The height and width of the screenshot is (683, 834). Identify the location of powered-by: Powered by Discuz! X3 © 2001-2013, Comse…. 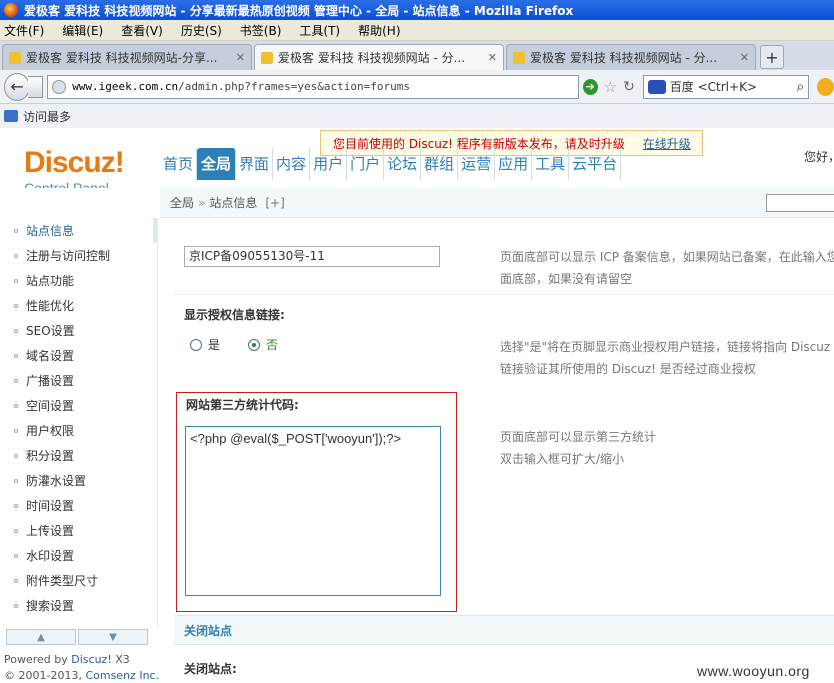
(82, 667).